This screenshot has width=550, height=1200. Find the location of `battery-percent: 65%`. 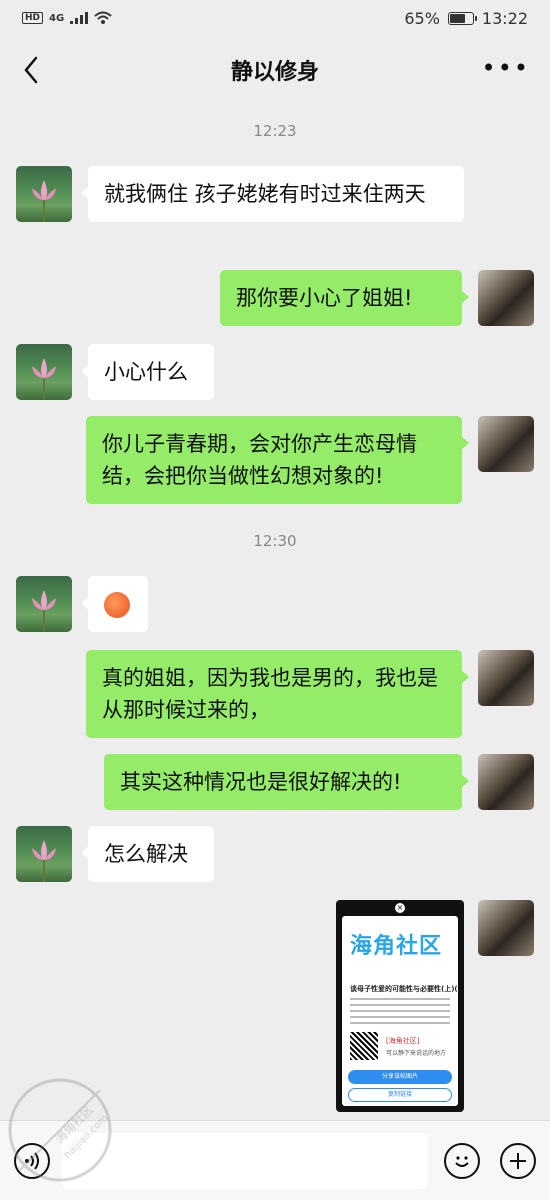

battery-percent: 65% is located at coordinates (422, 18).